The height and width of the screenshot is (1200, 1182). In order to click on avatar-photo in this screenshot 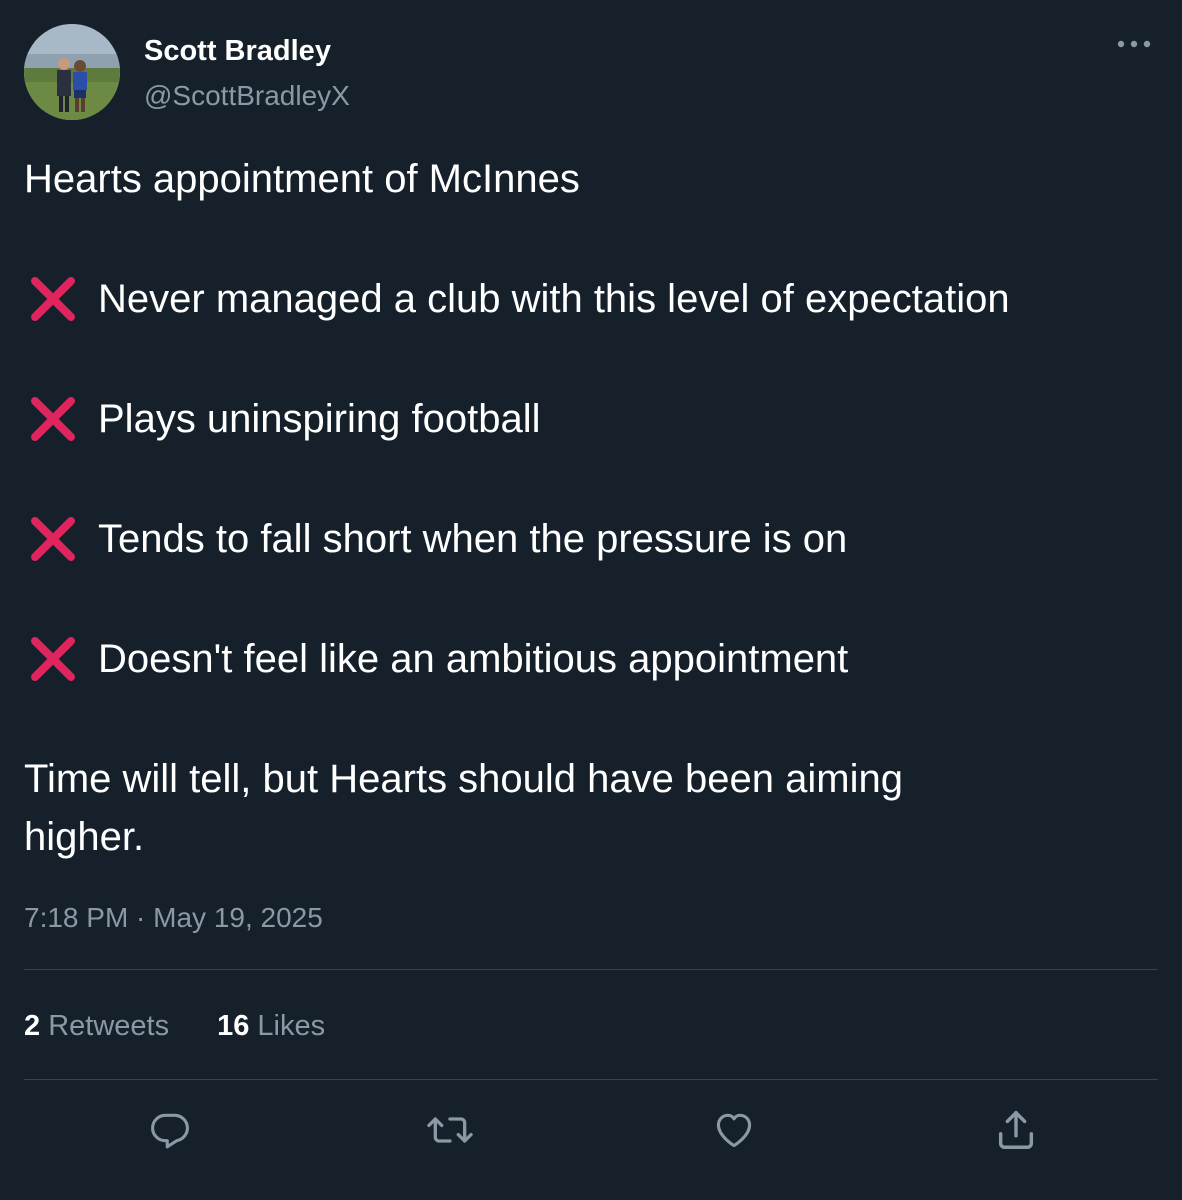, I will do `click(72, 72)`.